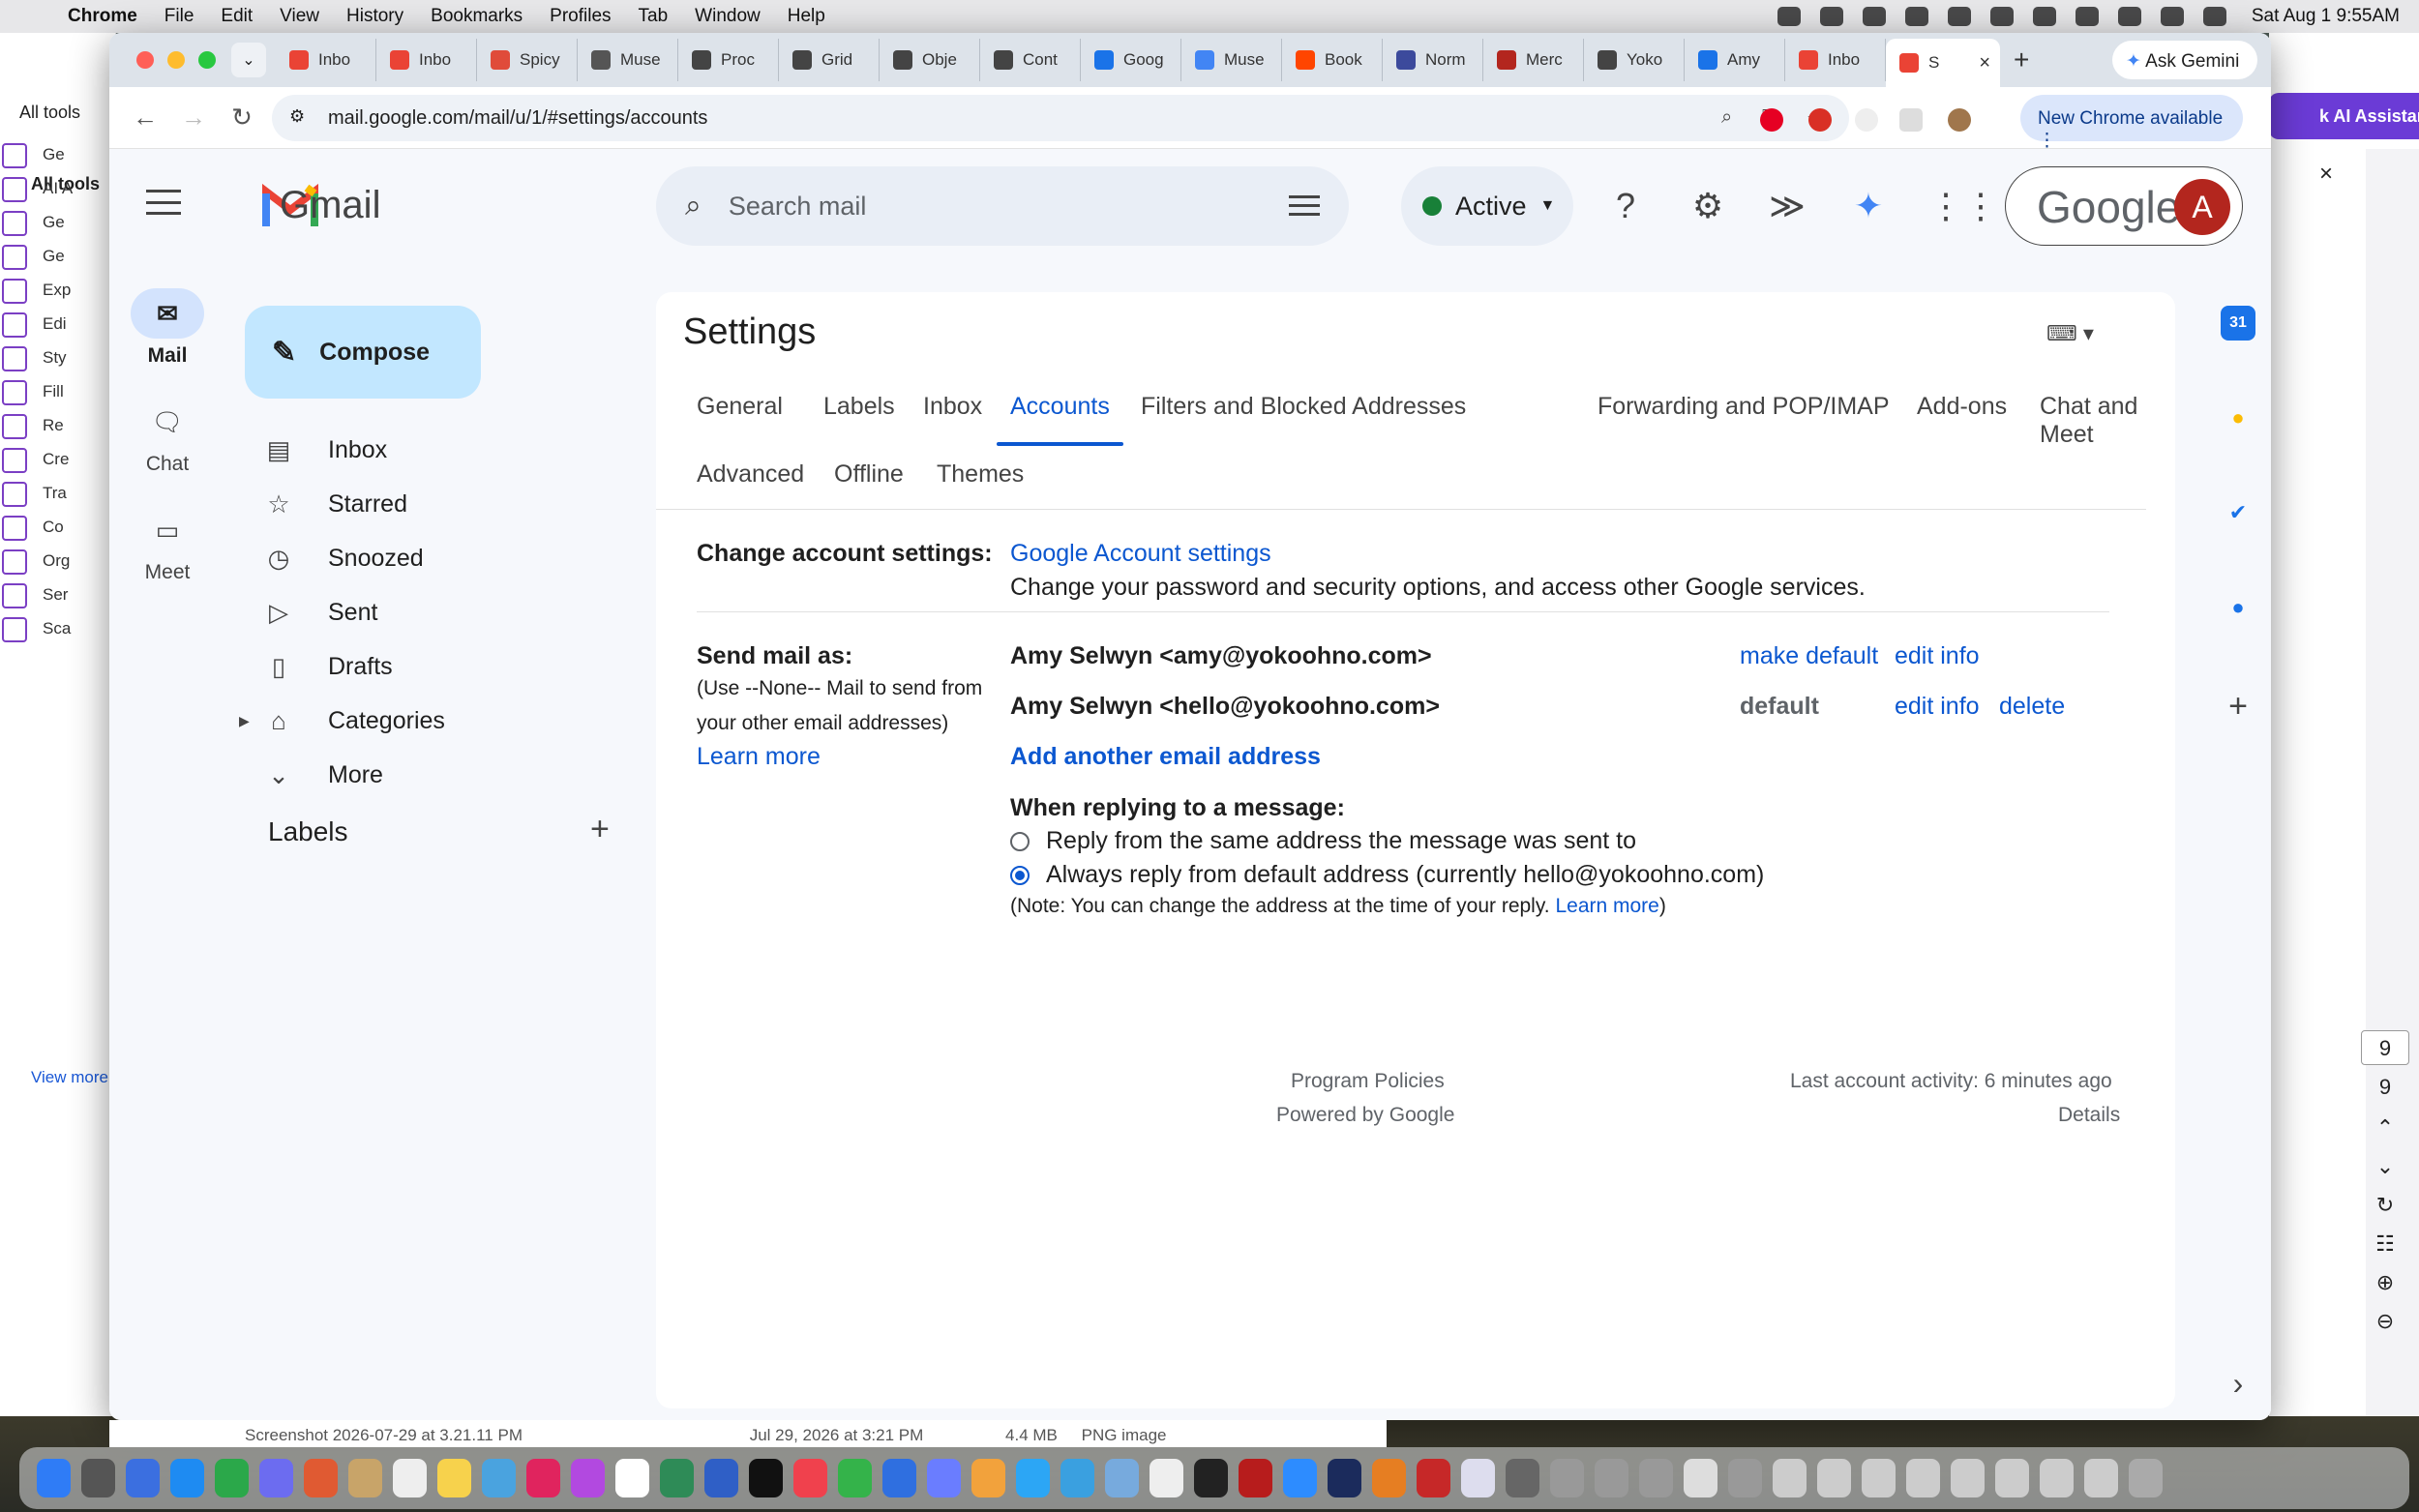 This screenshot has width=2419, height=1512. Describe the element at coordinates (69, 1078) in the screenshot. I see `view-more-link: View more` at that location.